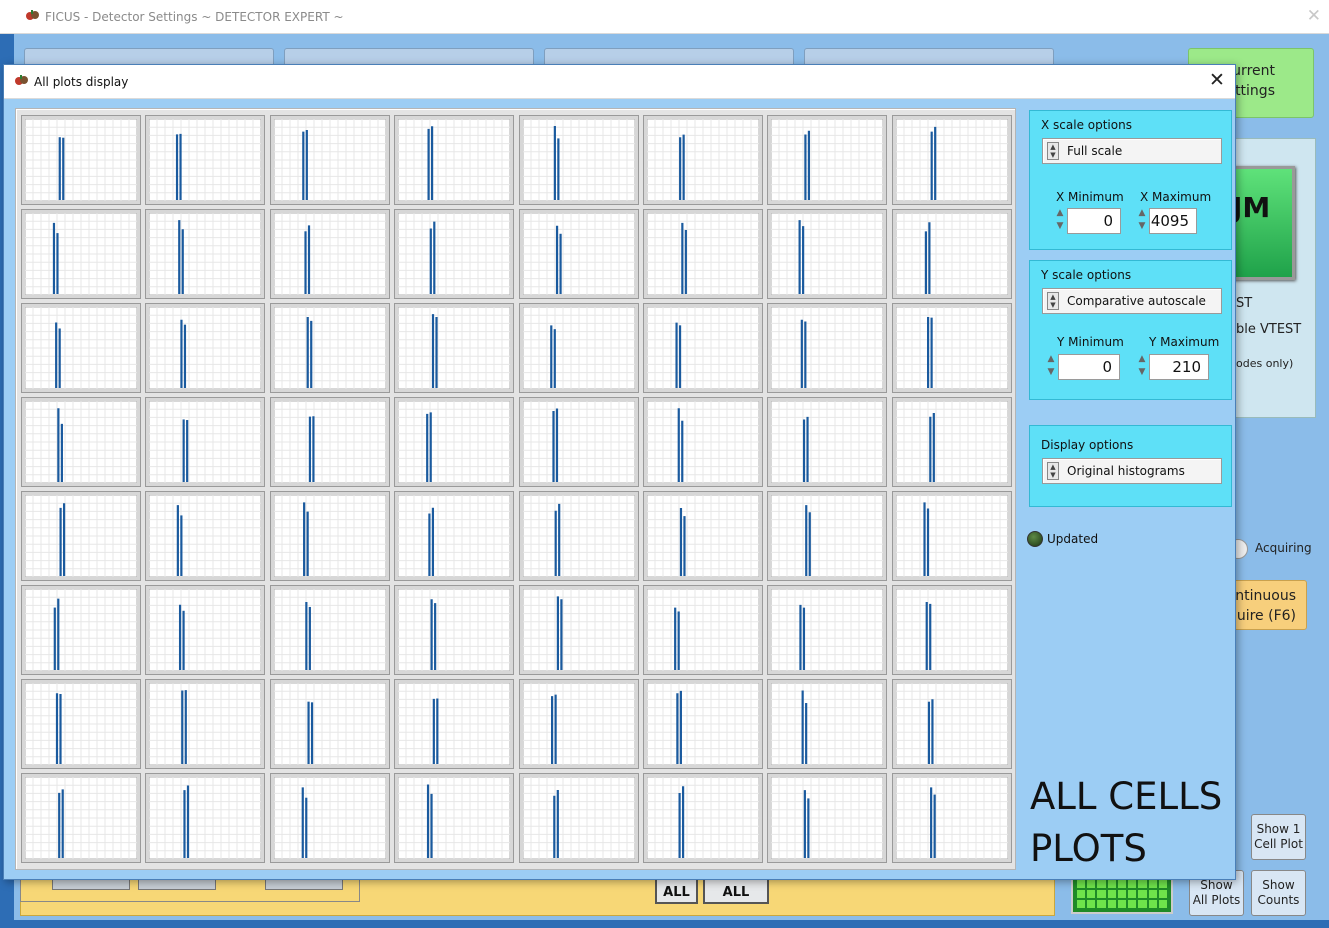 This screenshot has height=928, width=1329. What do you see at coordinates (1265, 596) in the screenshot?
I see `acquire-line1: ntinuous` at bounding box center [1265, 596].